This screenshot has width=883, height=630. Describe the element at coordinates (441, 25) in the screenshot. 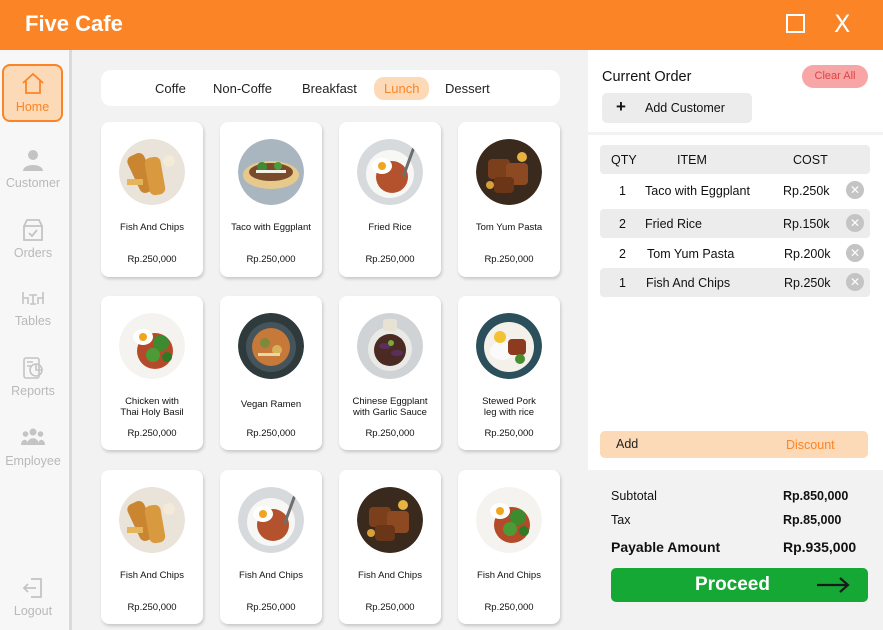

I see `title-bar: Five Cafe X` at that location.